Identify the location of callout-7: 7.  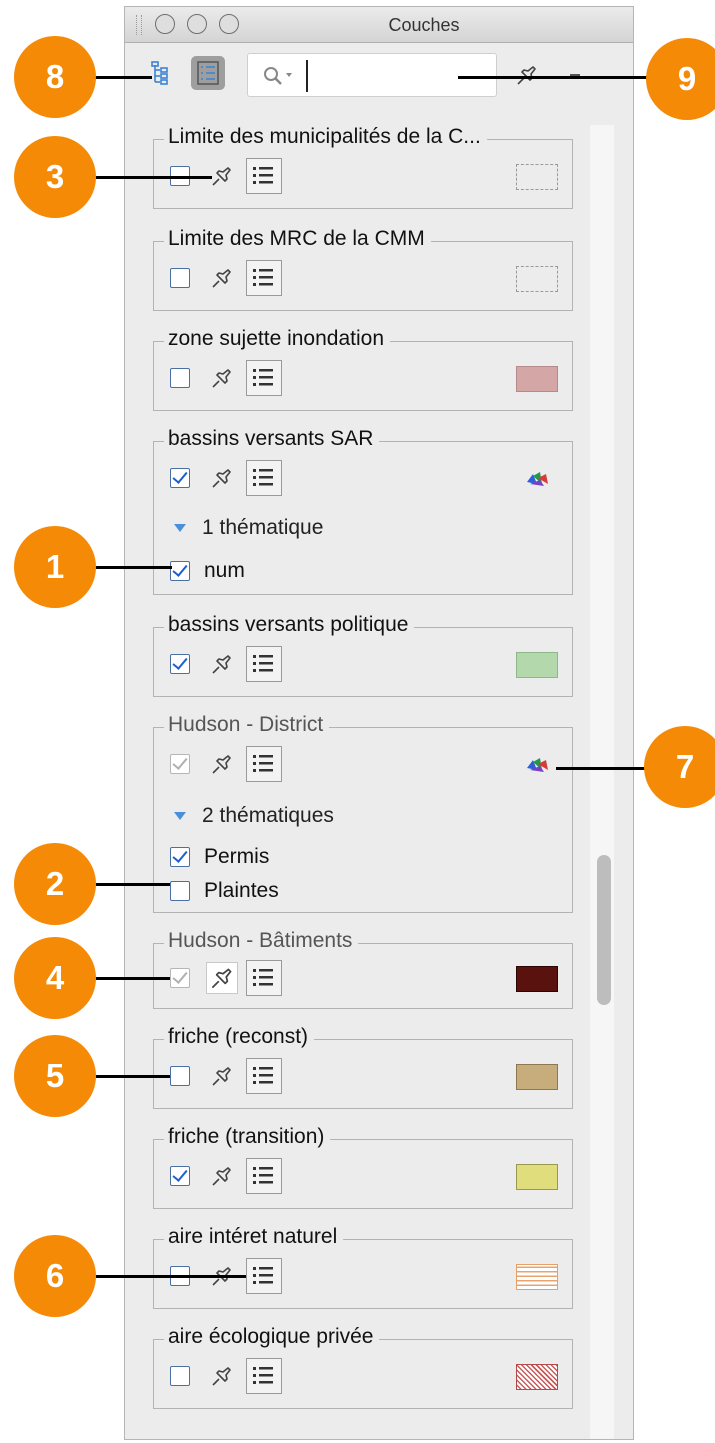
(679, 767).